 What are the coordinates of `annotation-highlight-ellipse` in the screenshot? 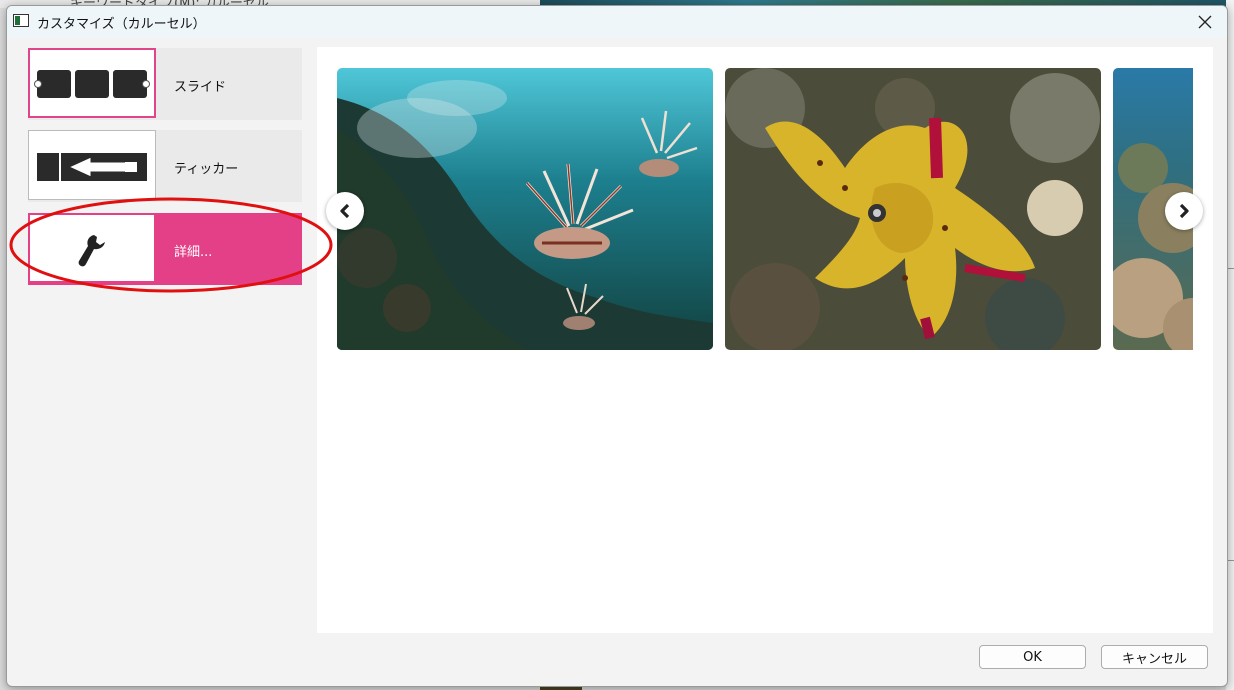 It's located at (171, 245).